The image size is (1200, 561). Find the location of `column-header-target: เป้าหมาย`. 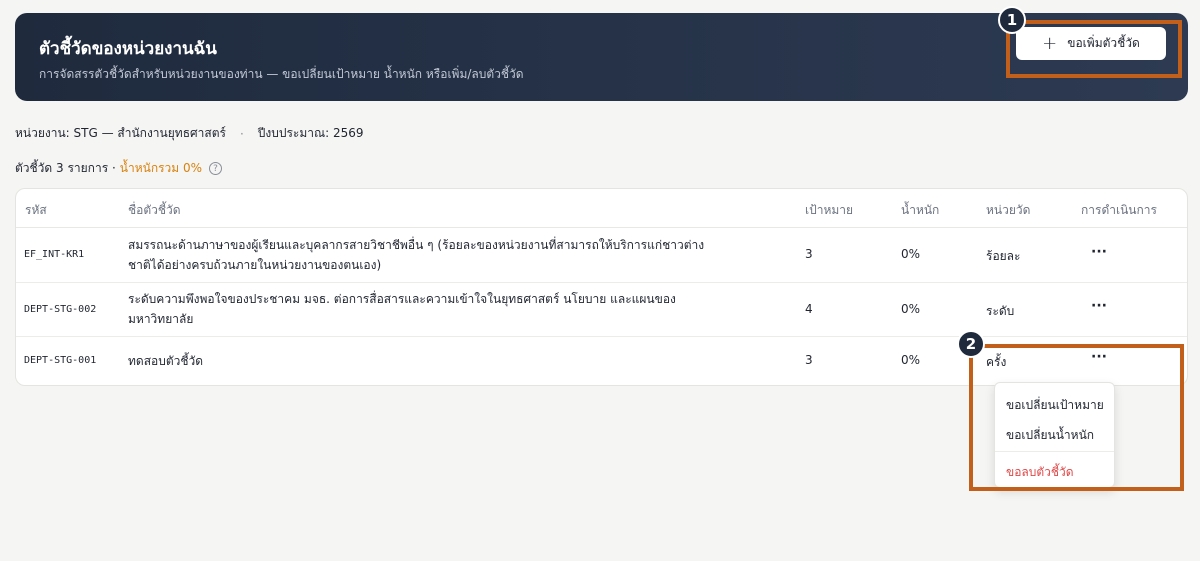

column-header-target: เป้าหมาย is located at coordinates (829, 210).